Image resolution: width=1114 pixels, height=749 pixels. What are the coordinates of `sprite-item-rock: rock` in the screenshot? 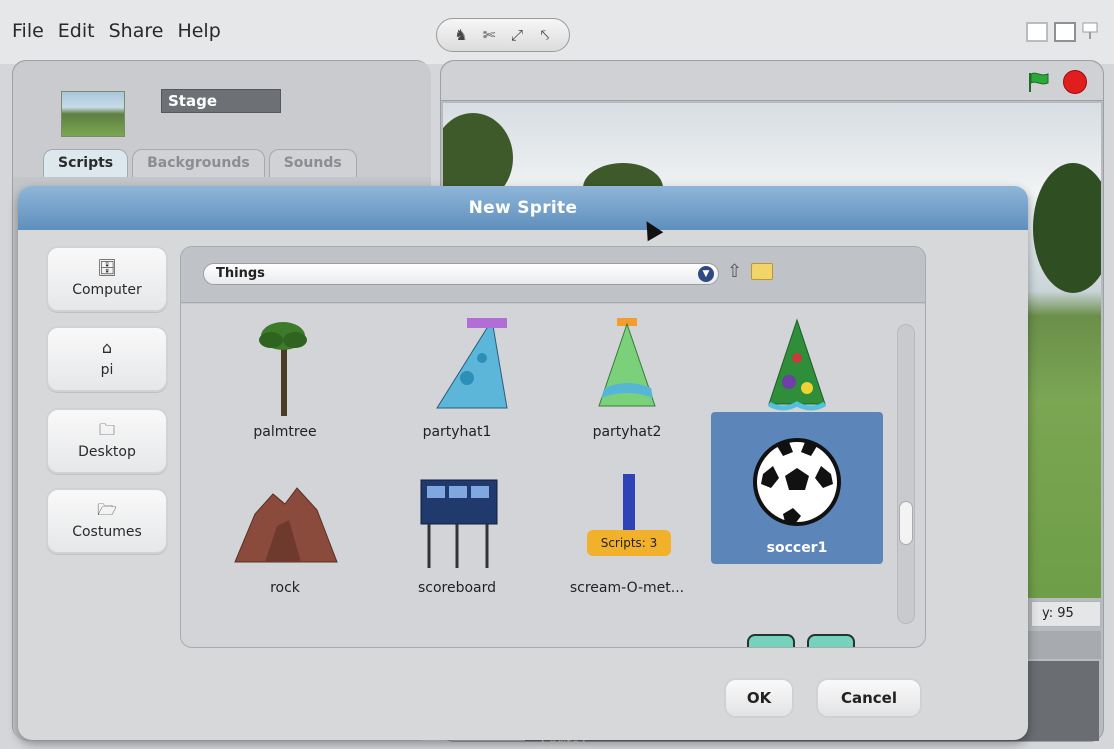 It's located at (285, 529).